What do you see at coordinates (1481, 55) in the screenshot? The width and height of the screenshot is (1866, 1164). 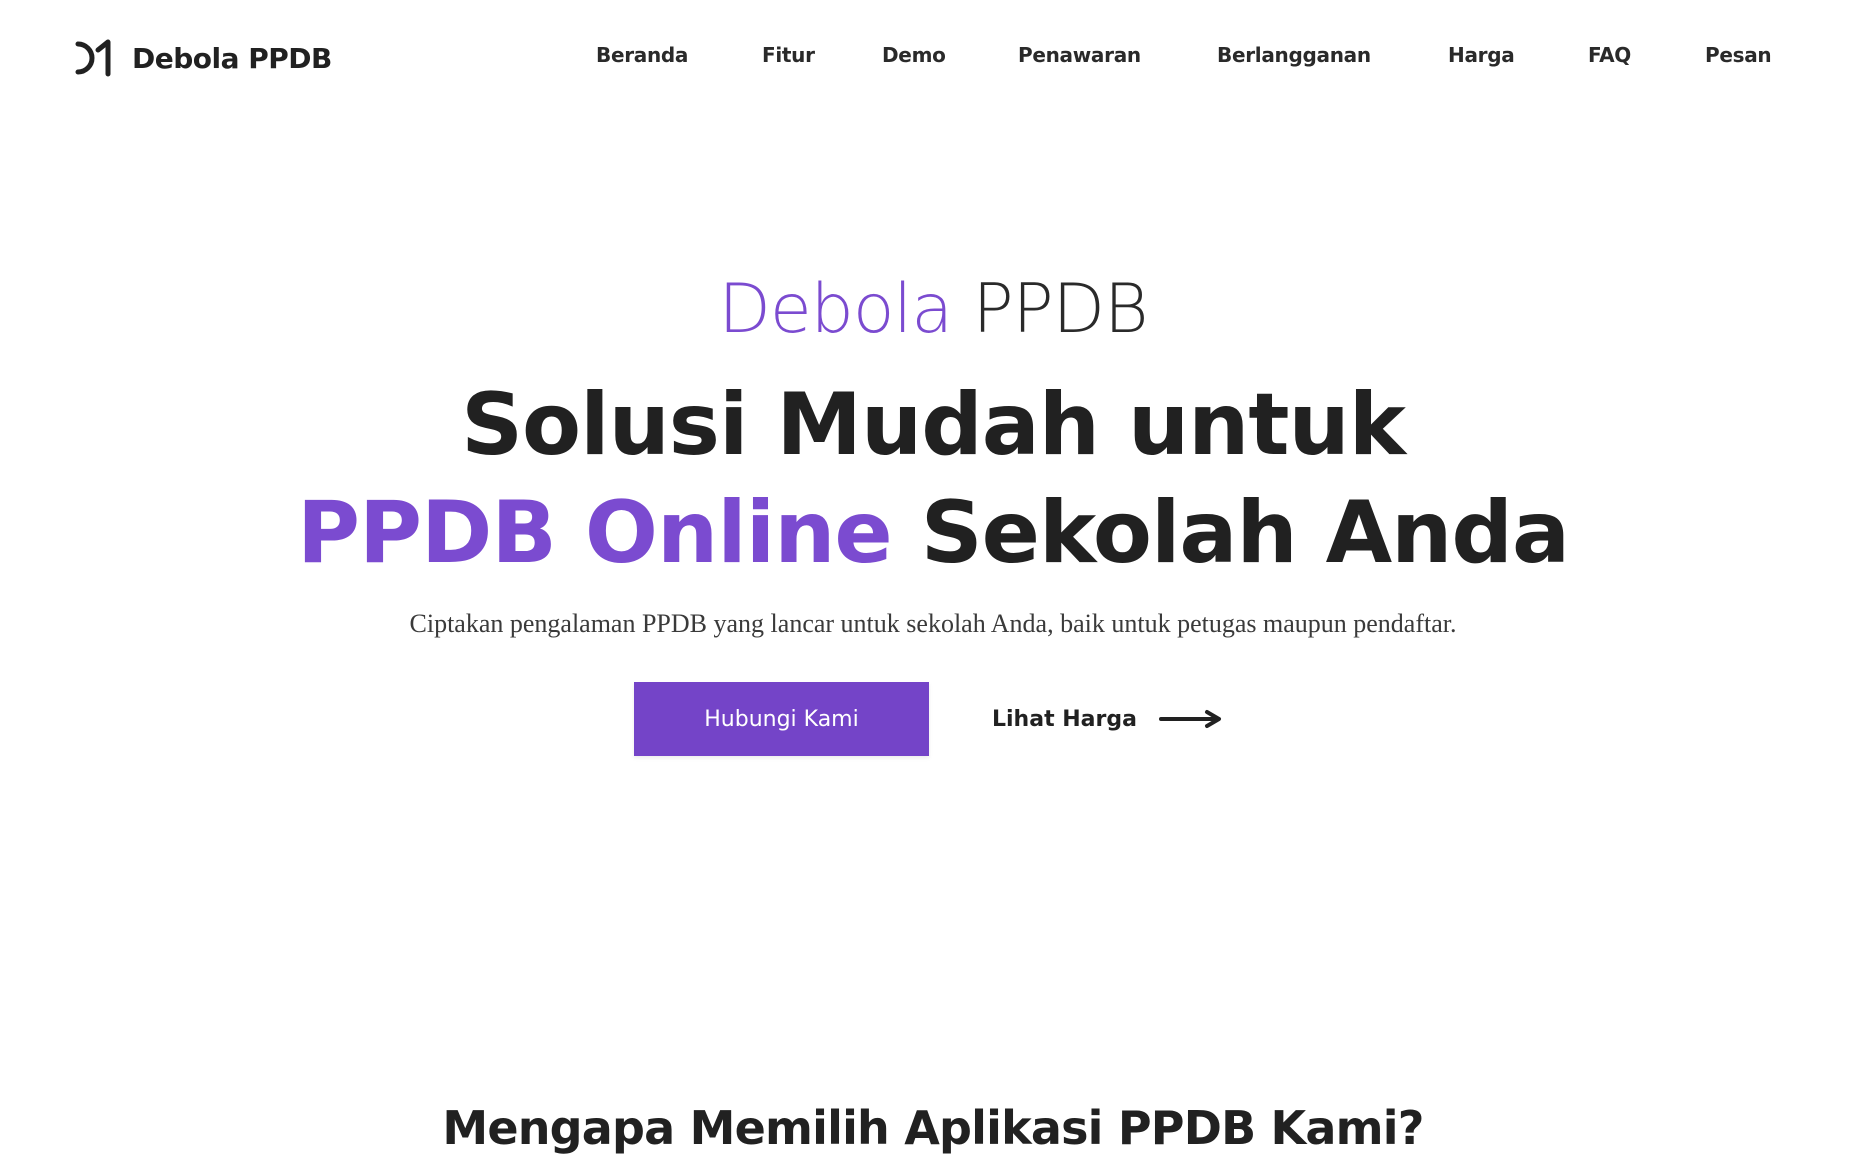 I see `nav-item-harga: Harga` at bounding box center [1481, 55].